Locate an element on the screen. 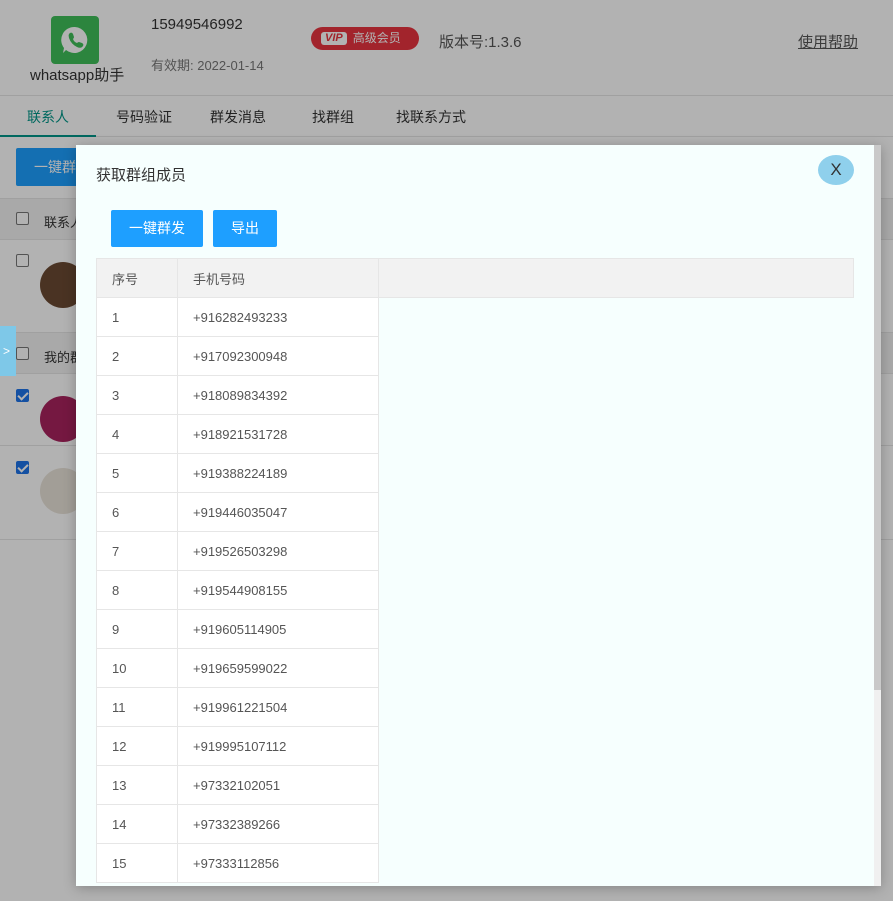 The width and height of the screenshot is (893, 901). row-phone: +97333112856 is located at coordinates (278, 863).